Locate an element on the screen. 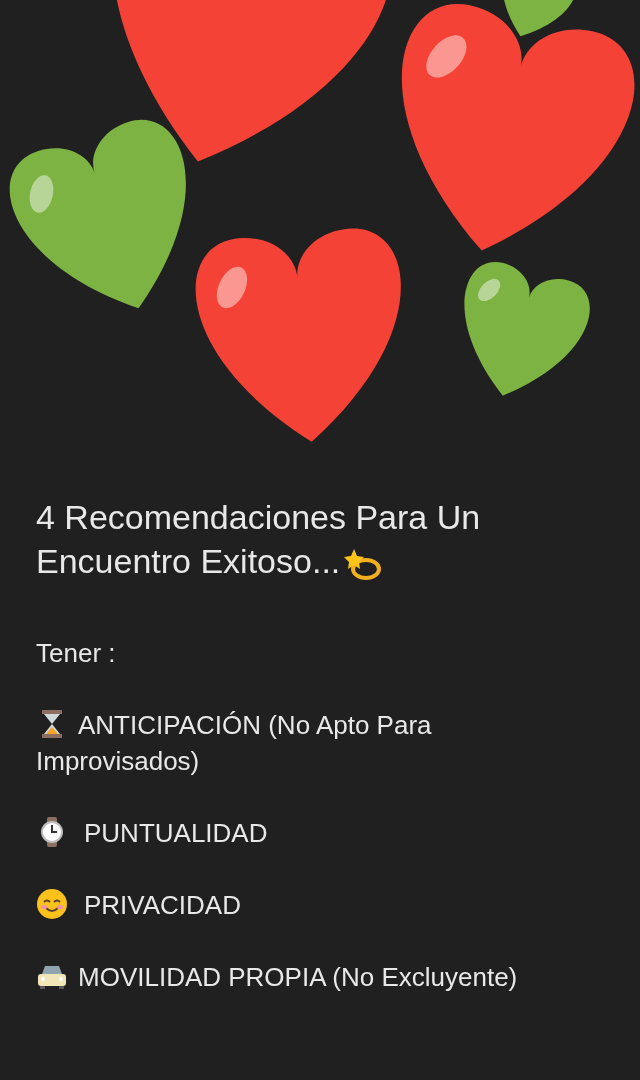  intro-text: Tener : is located at coordinates (76, 653).